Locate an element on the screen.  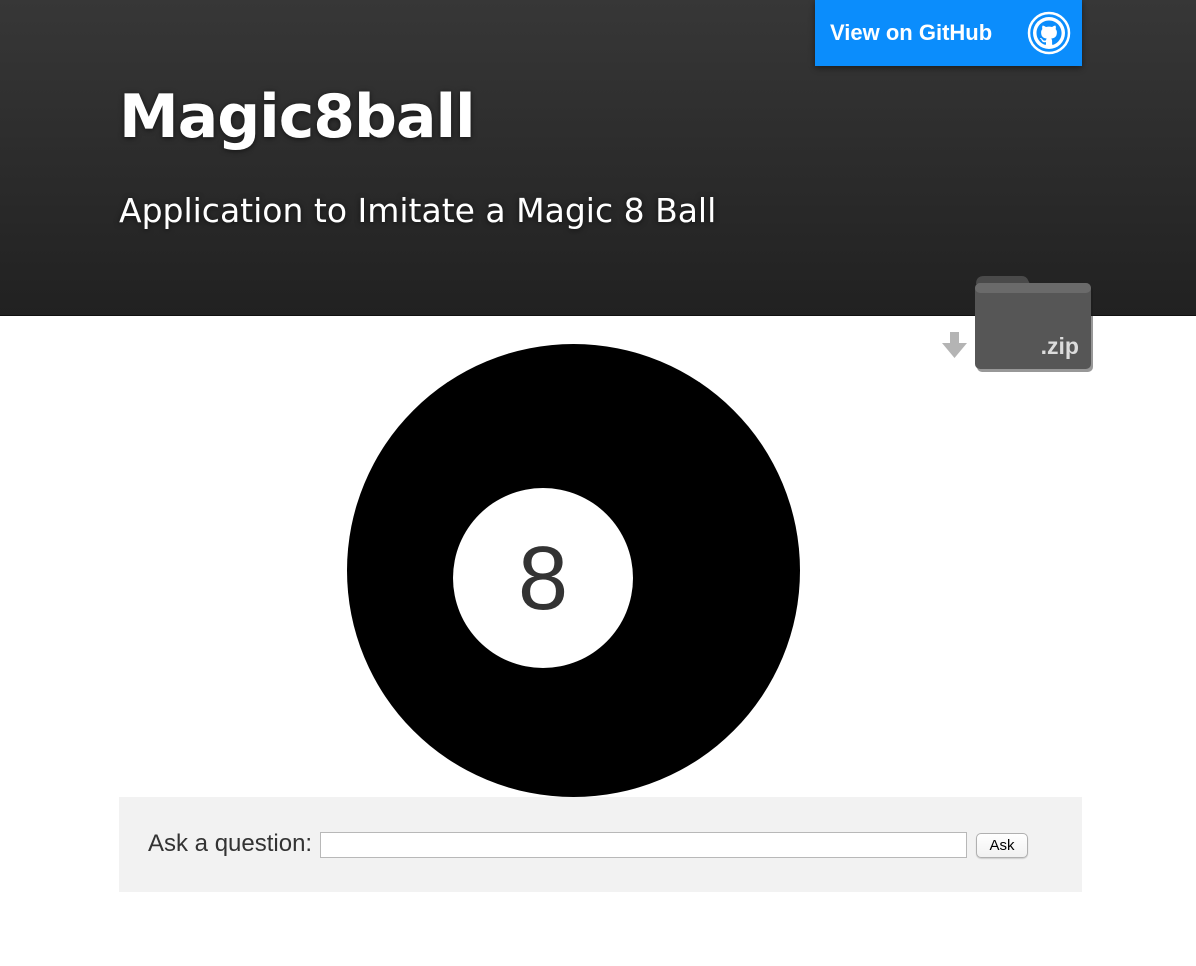
ask-button: Ask is located at coordinates (1002, 845).